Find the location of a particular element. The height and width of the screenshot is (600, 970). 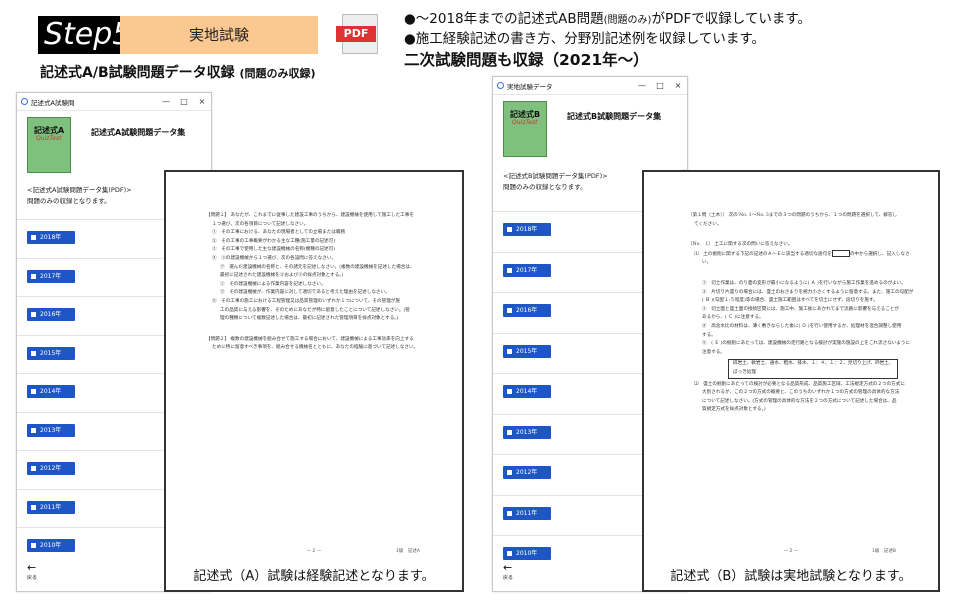

titlebar: 実地試験データ — □ × is located at coordinates (590, 86).